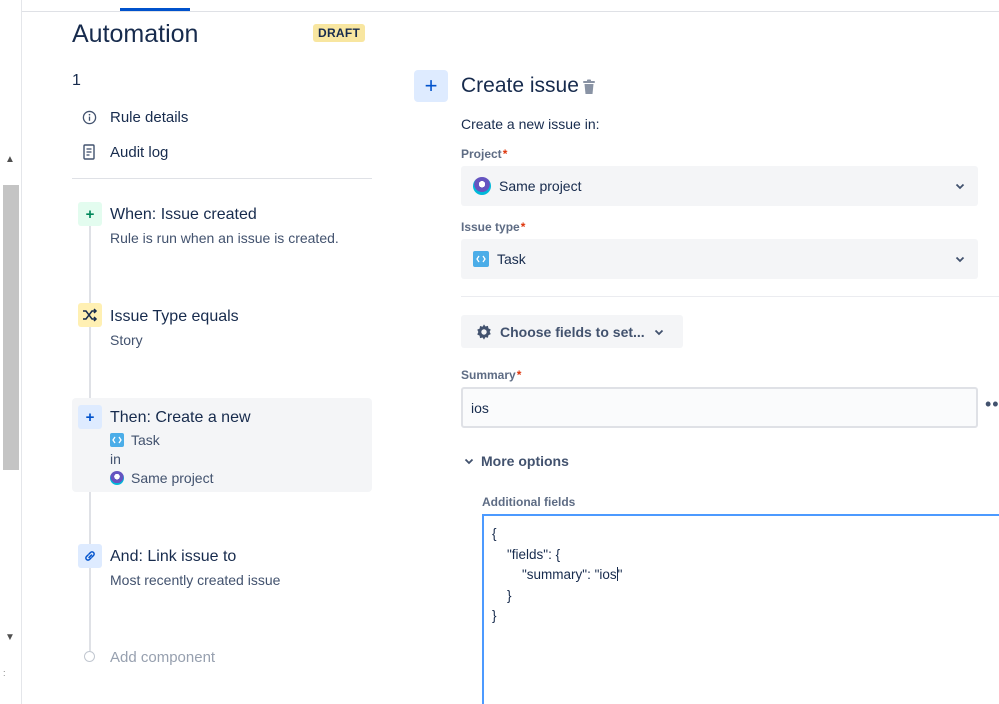  Describe the element at coordinates (525, 461) in the screenshot. I see `more-options-label: More options` at that location.